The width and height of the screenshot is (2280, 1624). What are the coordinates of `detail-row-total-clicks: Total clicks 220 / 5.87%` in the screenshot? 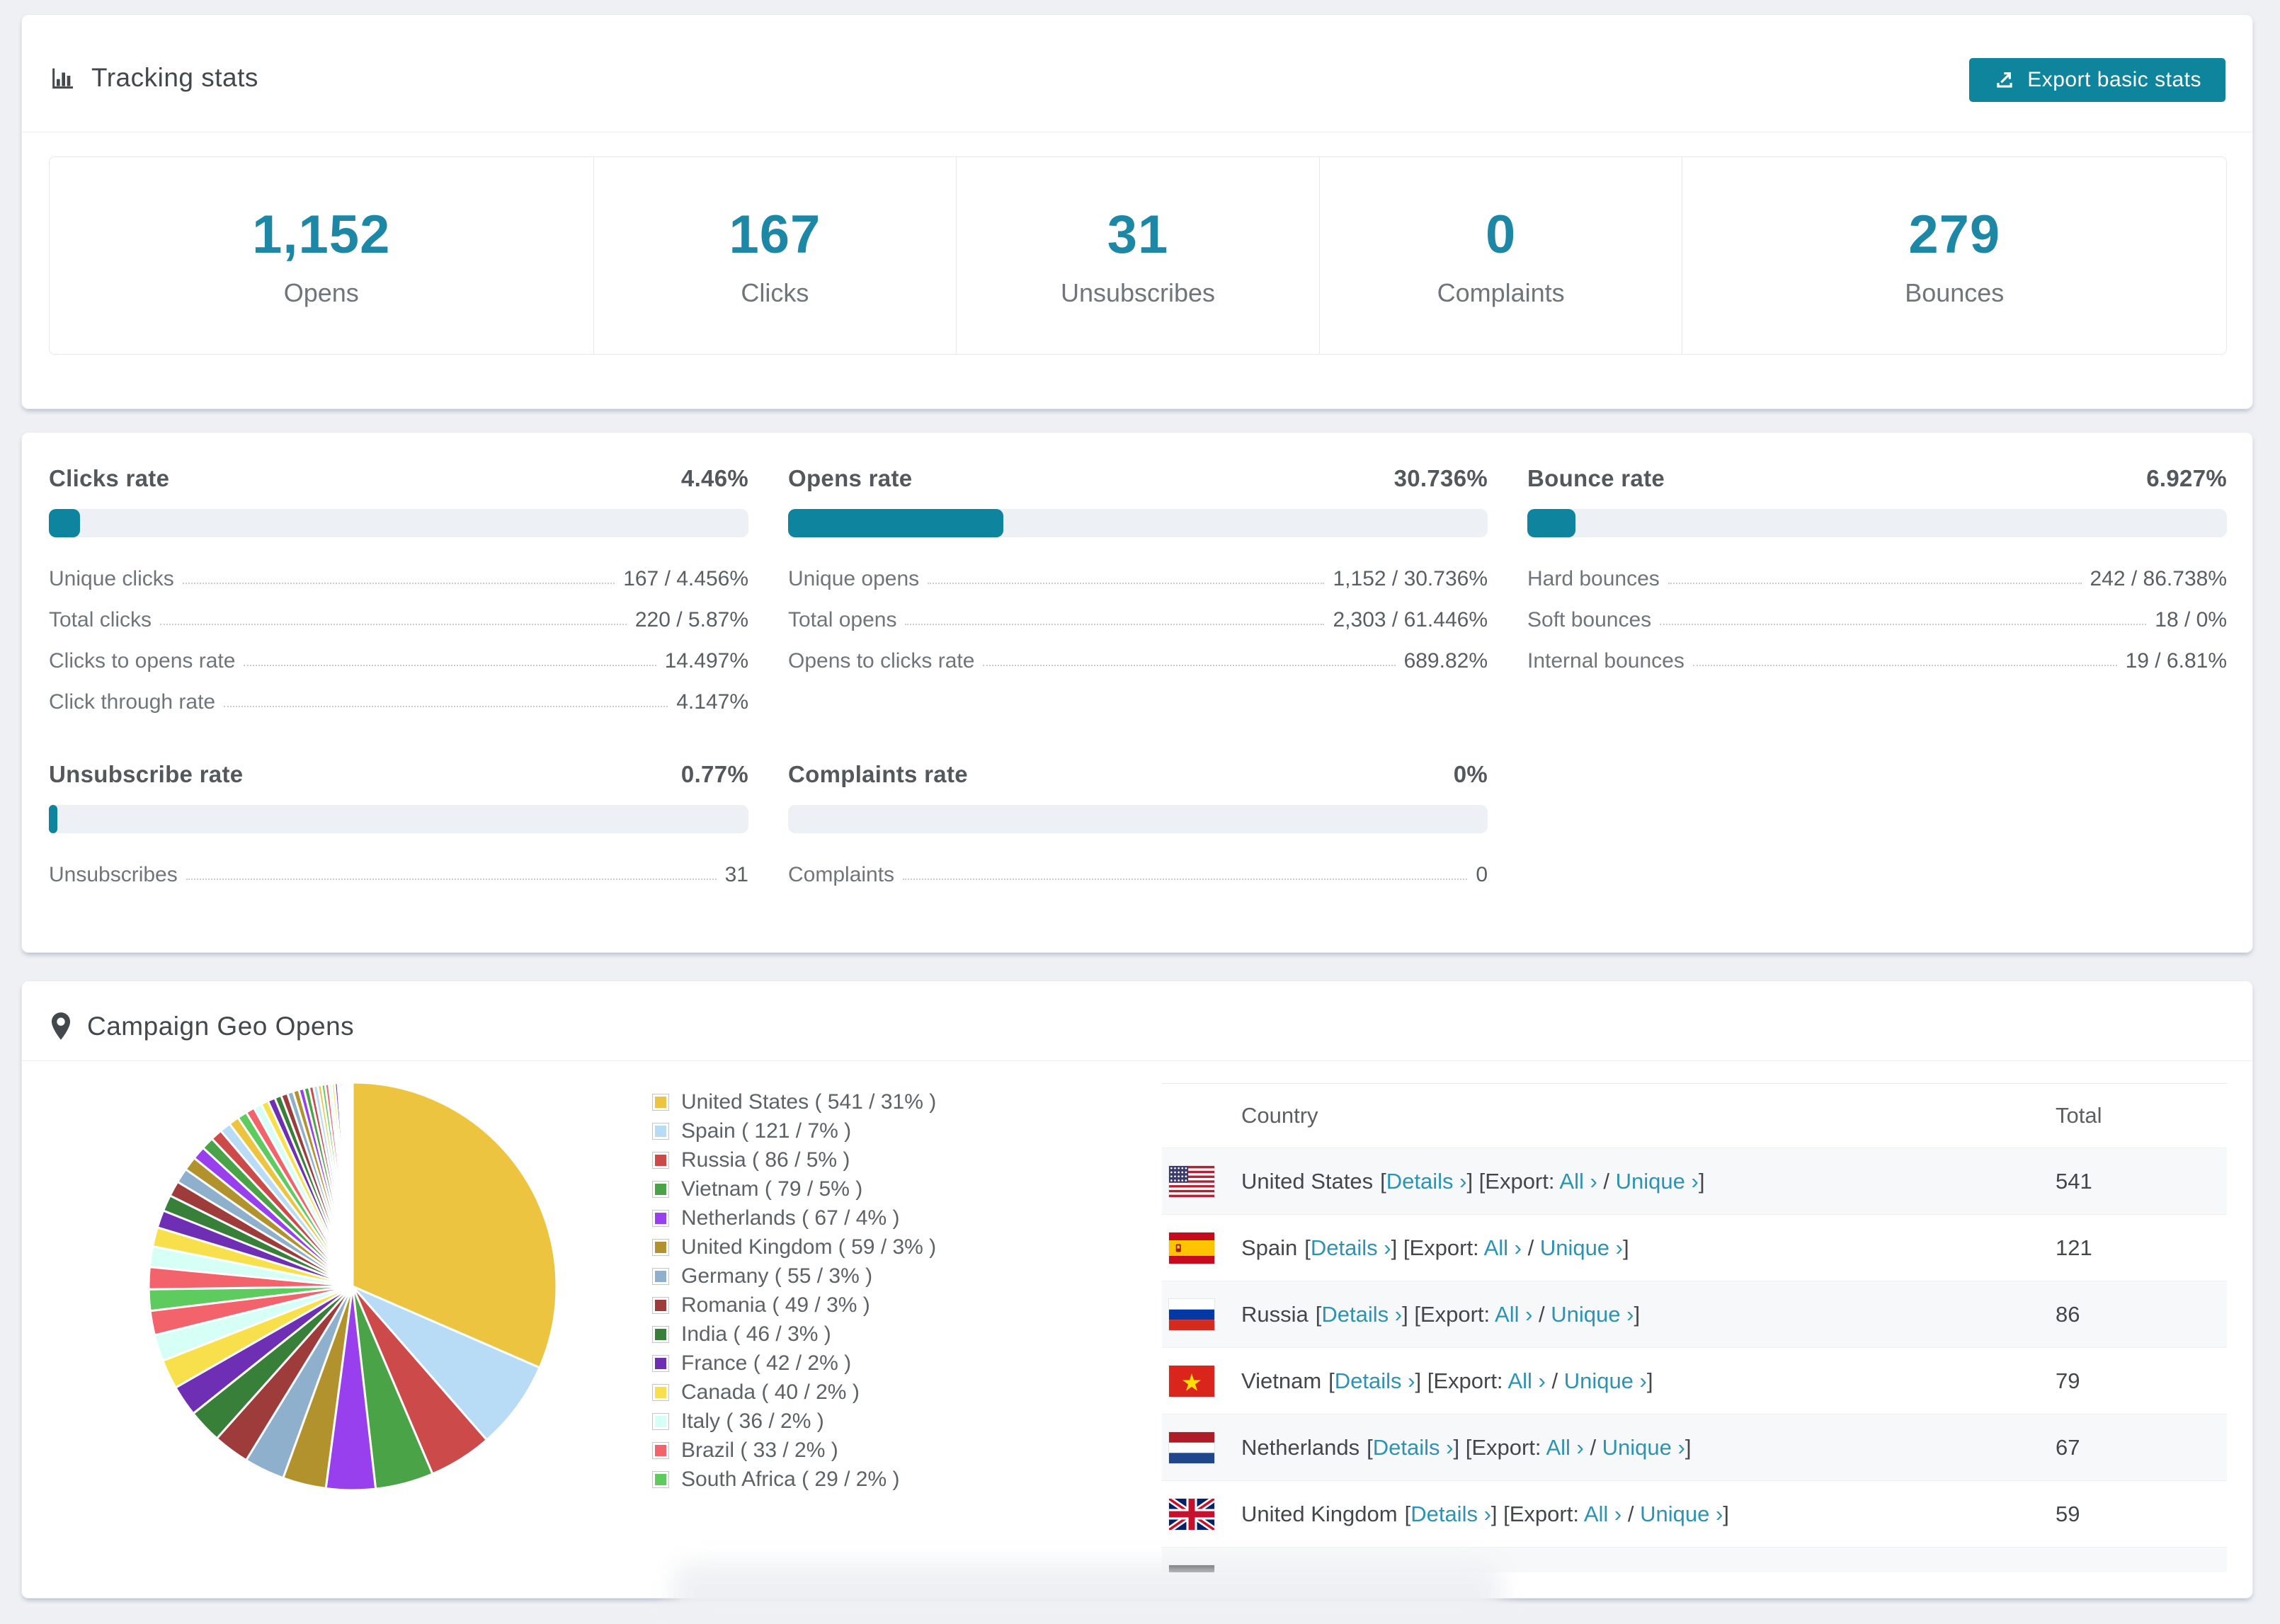 It's located at (398, 613).